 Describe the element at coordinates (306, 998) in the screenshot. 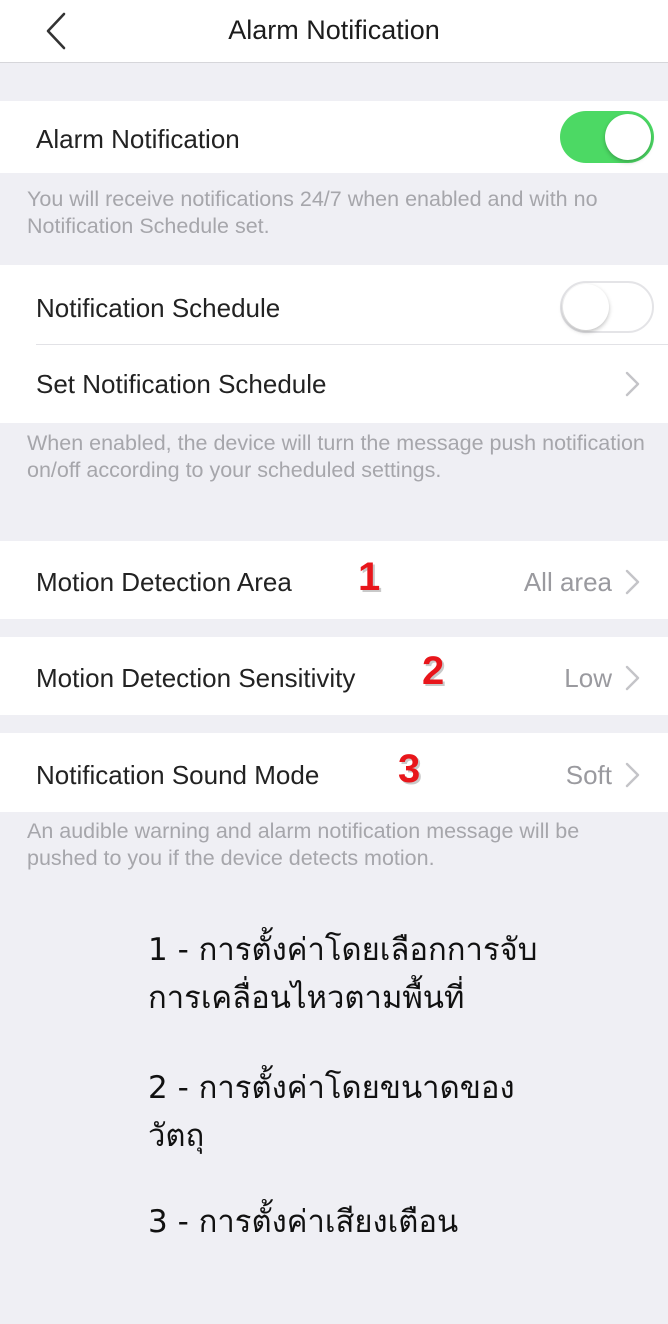

I see `annotation-line: การเคลื่อนไหวตามพื้นที่` at that location.